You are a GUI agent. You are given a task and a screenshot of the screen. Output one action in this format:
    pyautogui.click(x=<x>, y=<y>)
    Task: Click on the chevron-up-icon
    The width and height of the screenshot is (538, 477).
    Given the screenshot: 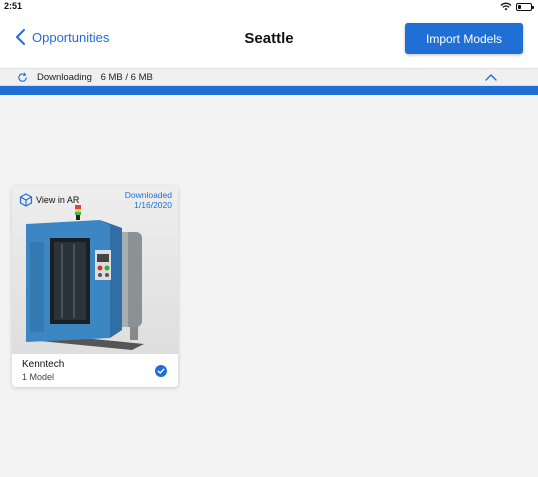 What is the action you would take?
    pyautogui.click(x=491, y=77)
    